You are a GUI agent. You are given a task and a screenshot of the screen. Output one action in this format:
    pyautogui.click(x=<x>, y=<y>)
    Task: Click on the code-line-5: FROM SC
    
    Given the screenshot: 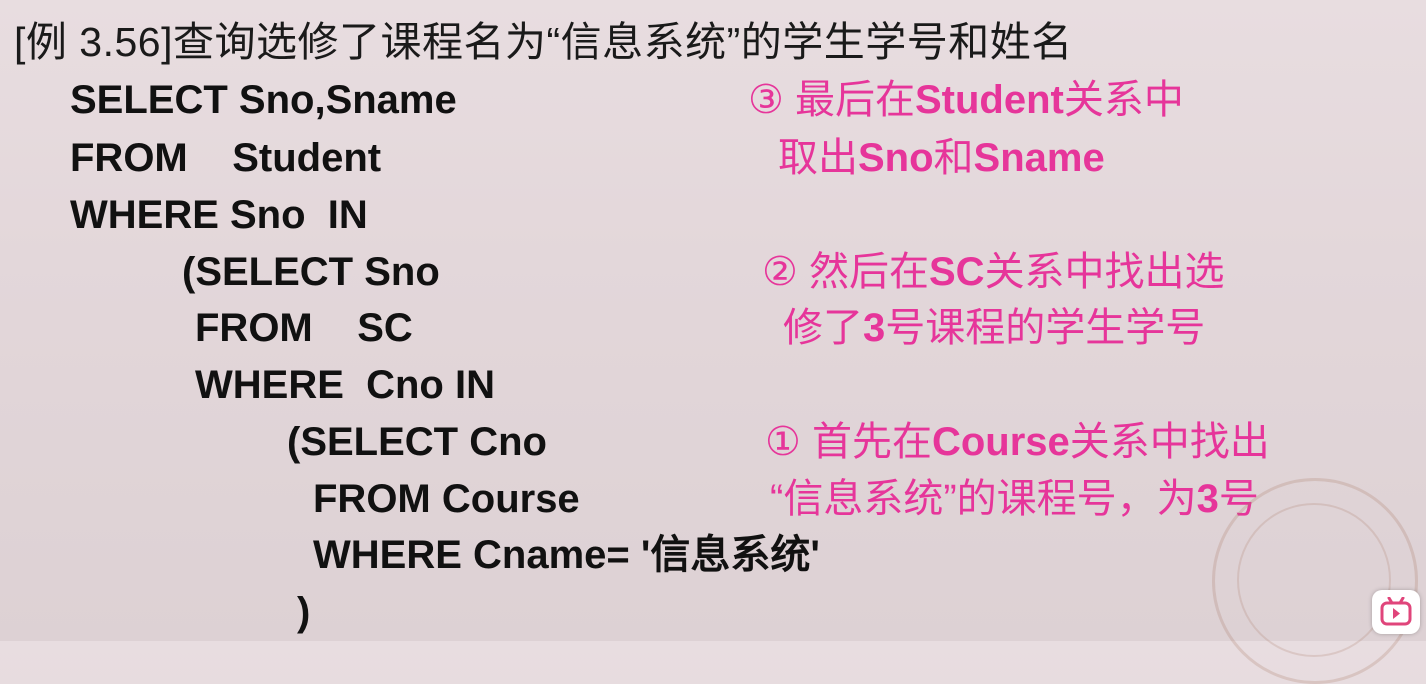 What is the action you would take?
    pyautogui.click(x=304, y=328)
    